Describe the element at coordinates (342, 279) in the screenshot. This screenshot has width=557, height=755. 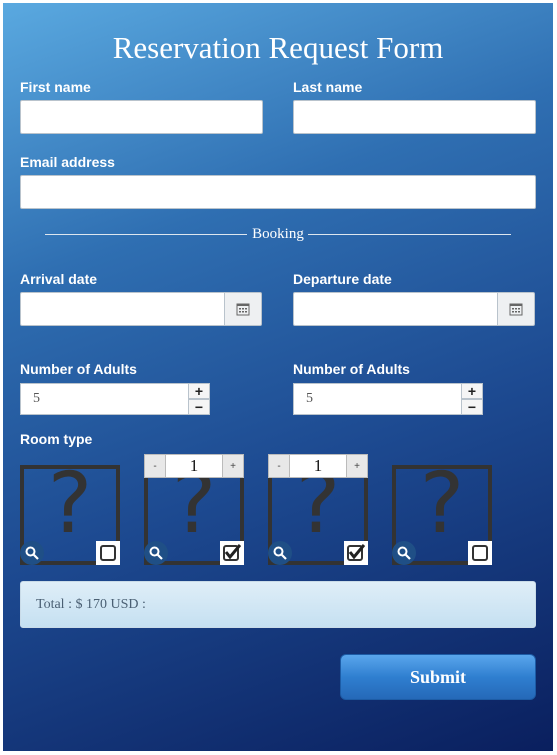
I see `departure-date-label: Departure date` at that location.